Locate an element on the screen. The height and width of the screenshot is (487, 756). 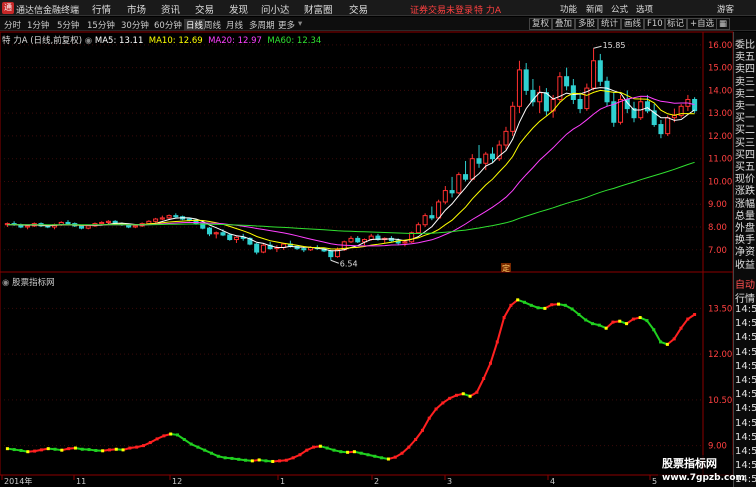
period-daily: 日线 is located at coordinates (195, 25).